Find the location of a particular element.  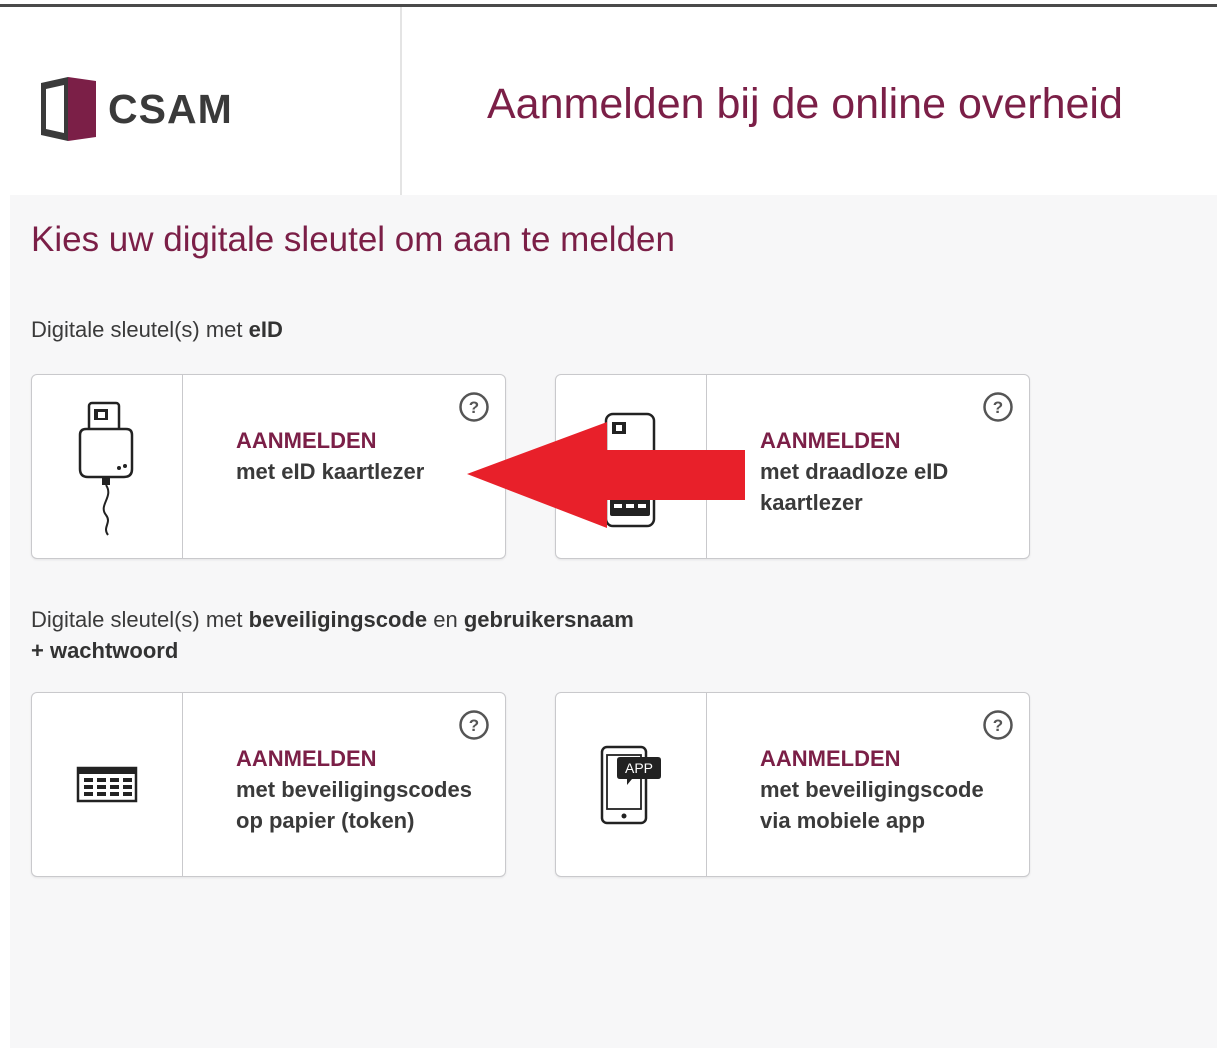

red-arrow-annotation is located at coordinates (606, 475).